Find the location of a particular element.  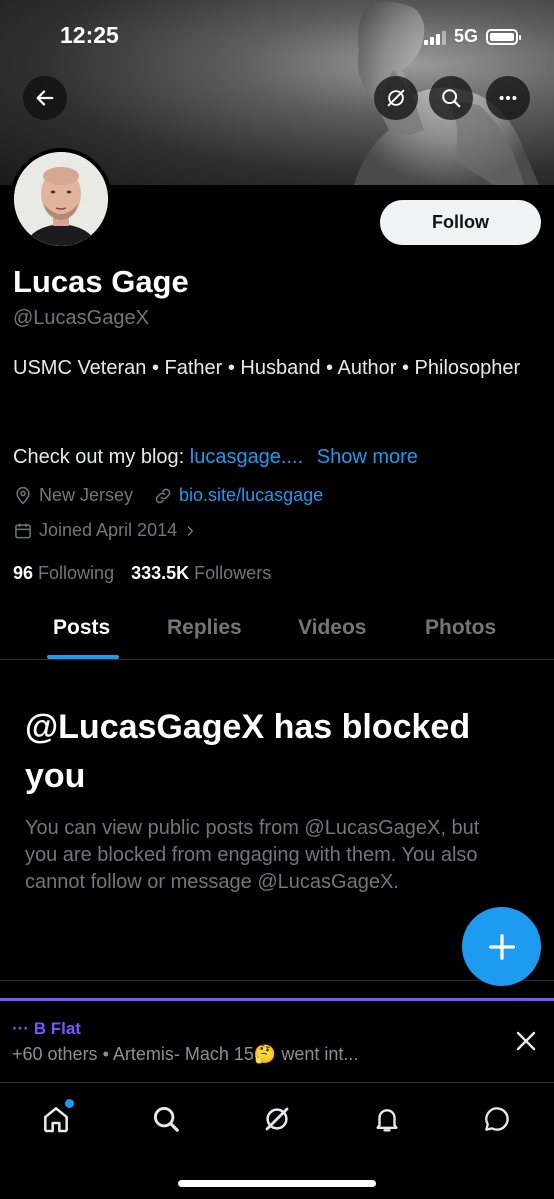

chevron-right-icon is located at coordinates (190, 530).